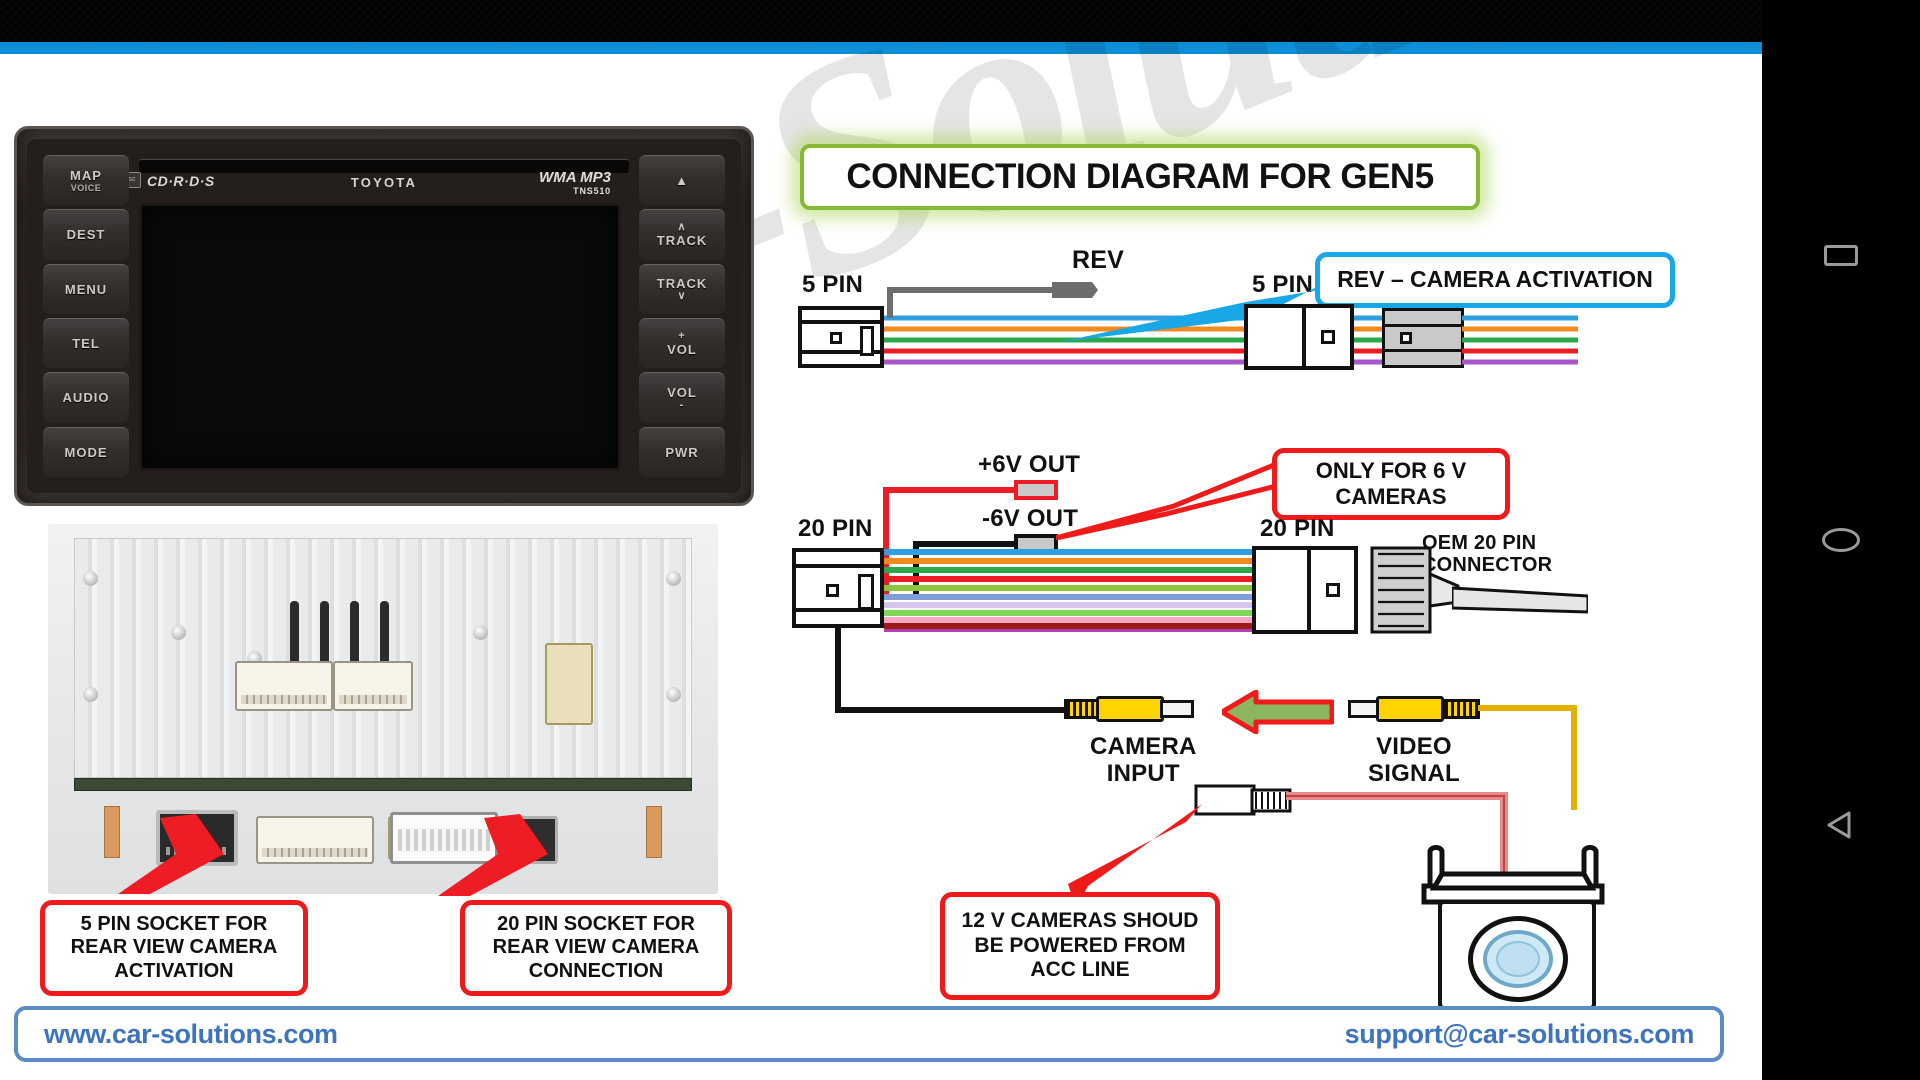 This screenshot has width=1920, height=1080. I want to click on home-circle-icon, so click(1841, 540).